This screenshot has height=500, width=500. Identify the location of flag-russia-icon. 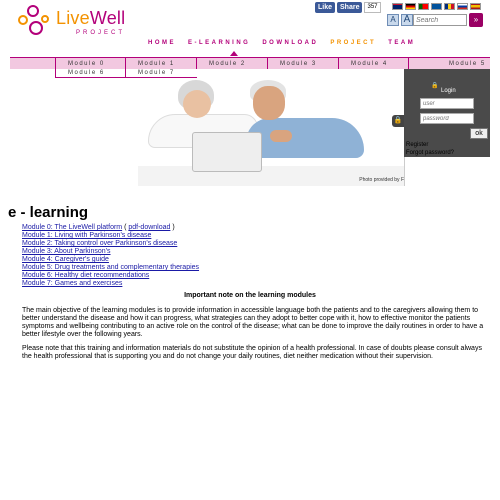
(462, 6).